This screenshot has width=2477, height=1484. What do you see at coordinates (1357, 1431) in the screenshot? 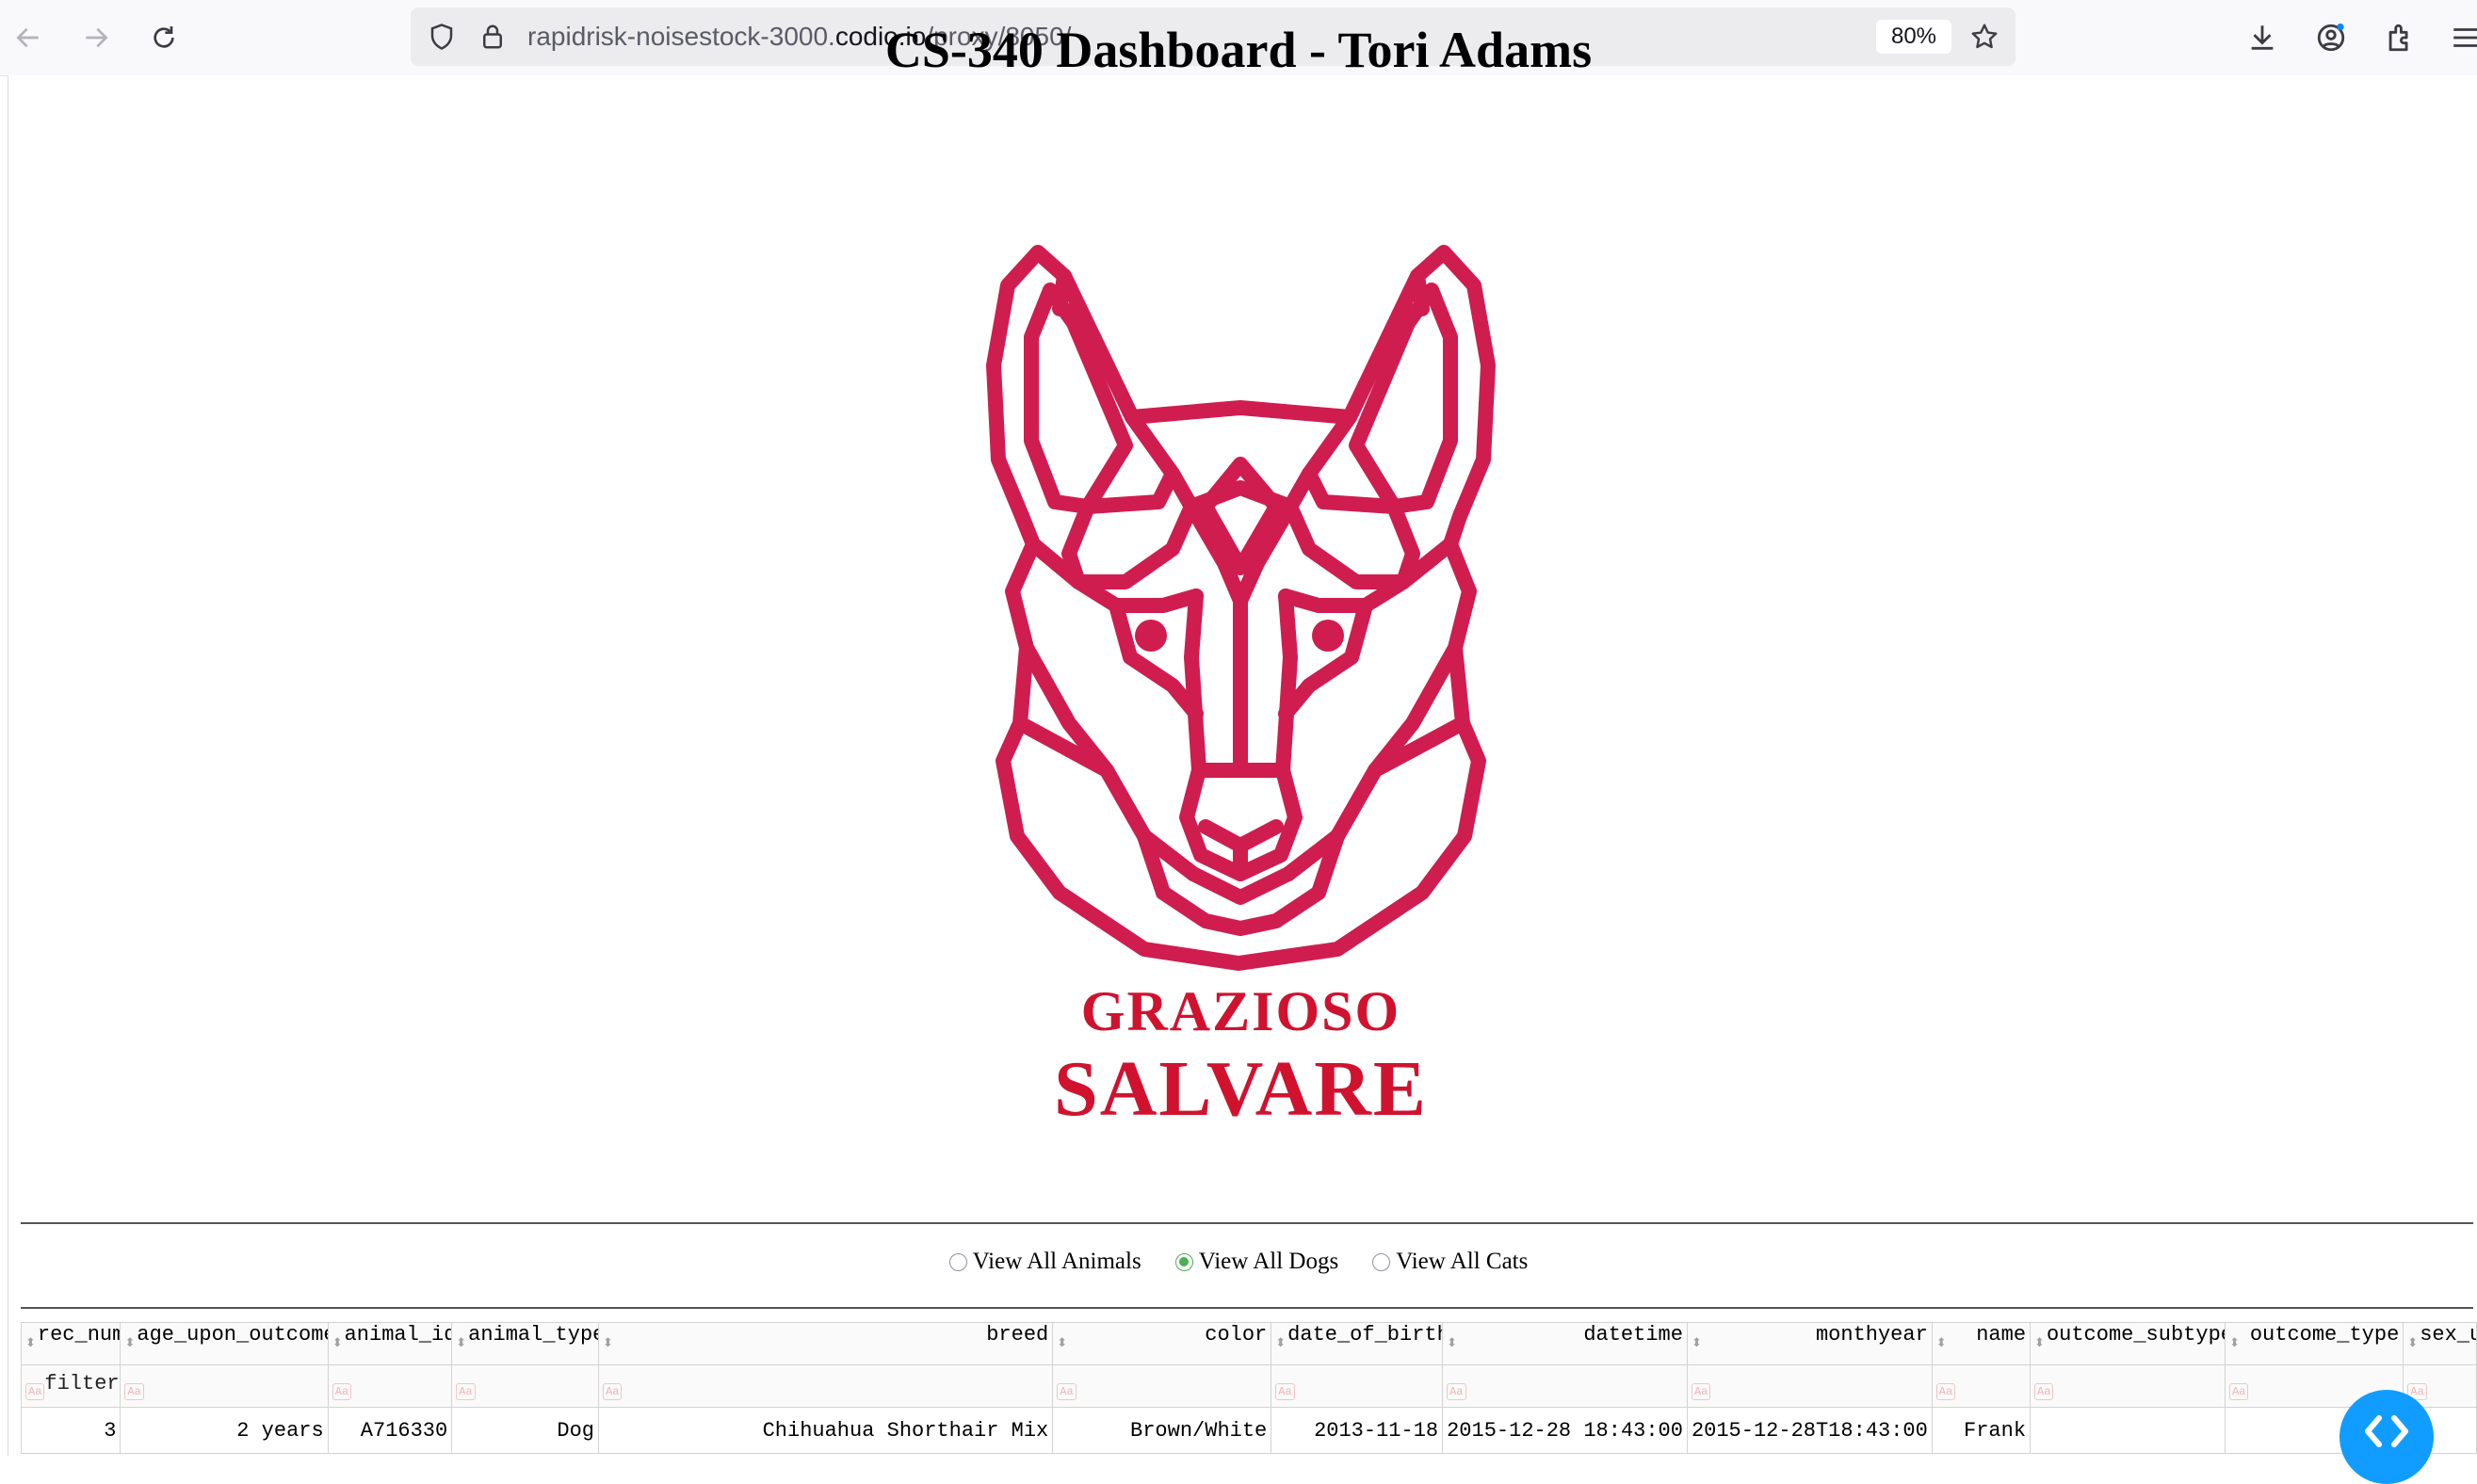
I see `table-cell: 2013-11-18` at bounding box center [1357, 1431].